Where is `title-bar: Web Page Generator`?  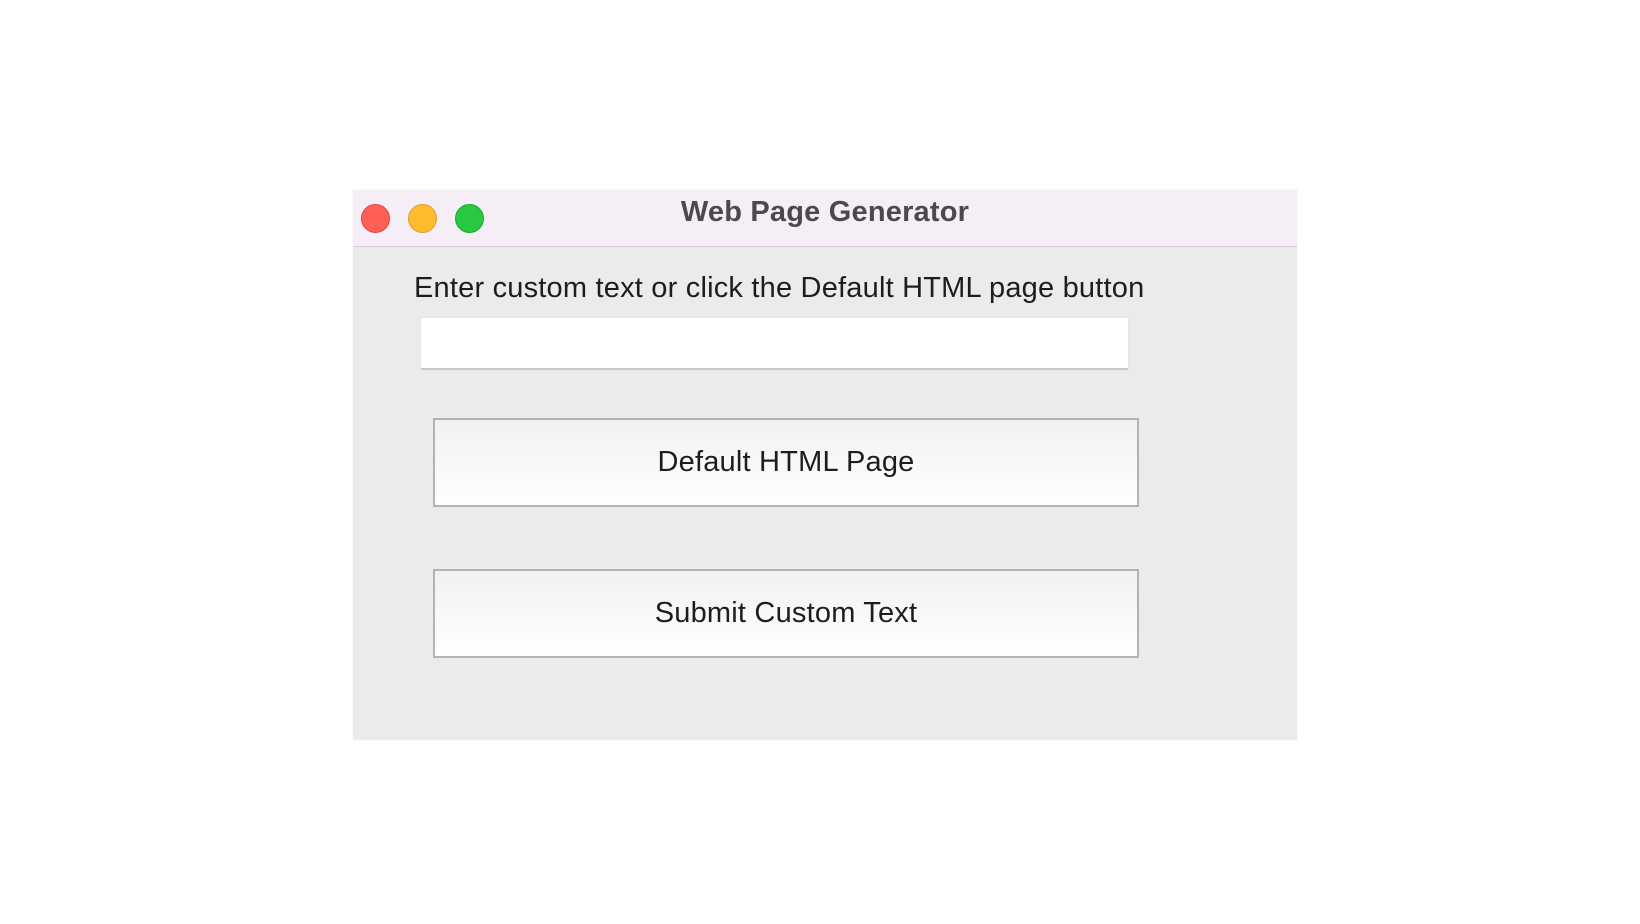 title-bar: Web Page Generator is located at coordinates (825, 218).